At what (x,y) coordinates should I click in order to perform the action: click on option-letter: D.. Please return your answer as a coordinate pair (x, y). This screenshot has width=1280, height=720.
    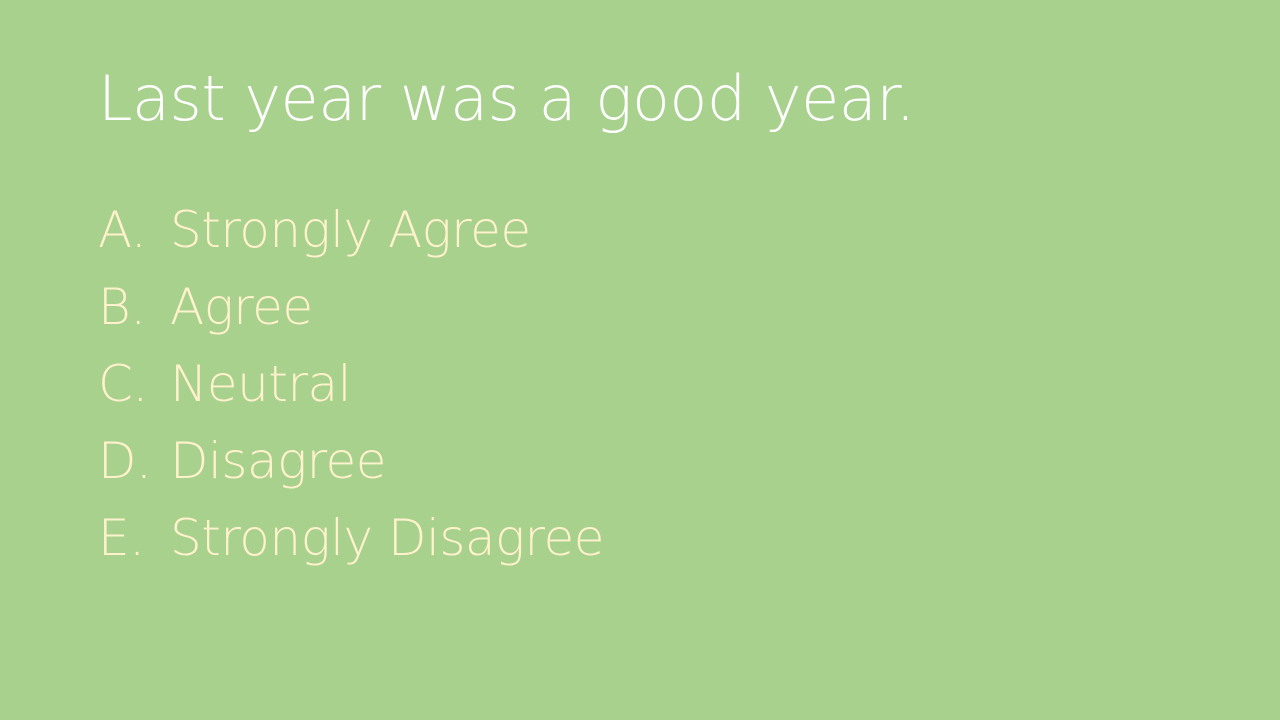
    Looking at the image, I should click on (125, 461).